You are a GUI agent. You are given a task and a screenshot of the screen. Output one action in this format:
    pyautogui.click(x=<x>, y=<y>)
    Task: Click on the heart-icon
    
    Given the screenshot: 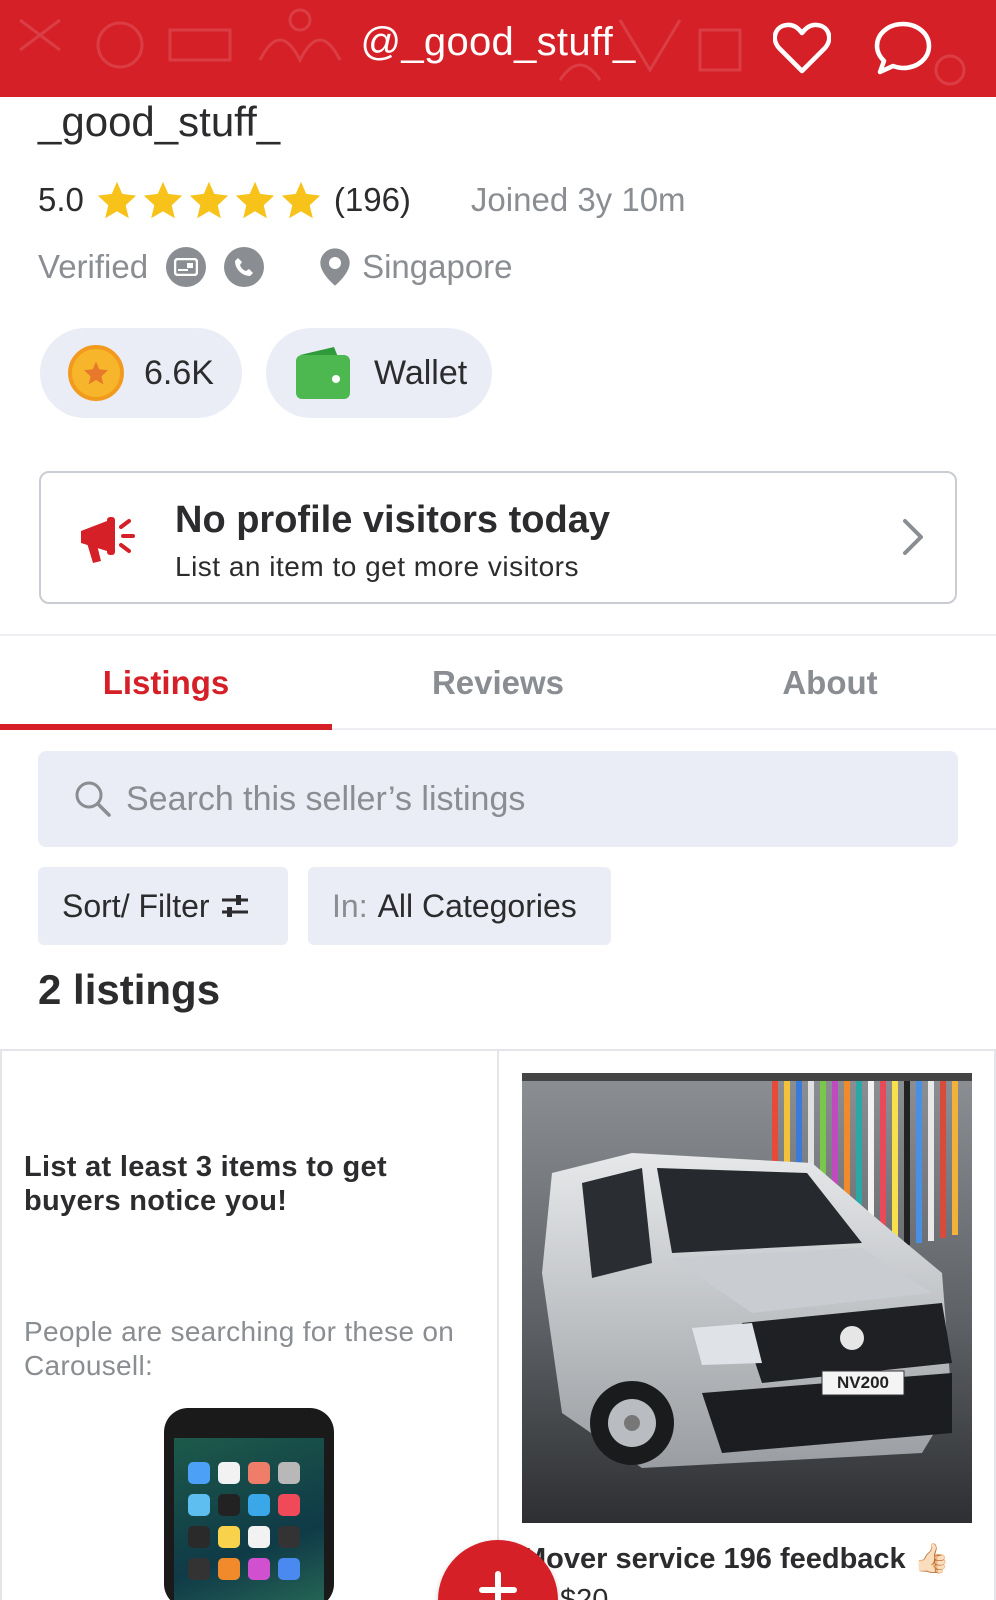 What is the action you would take?
    pyautogui.click(x=802, y=48)
    